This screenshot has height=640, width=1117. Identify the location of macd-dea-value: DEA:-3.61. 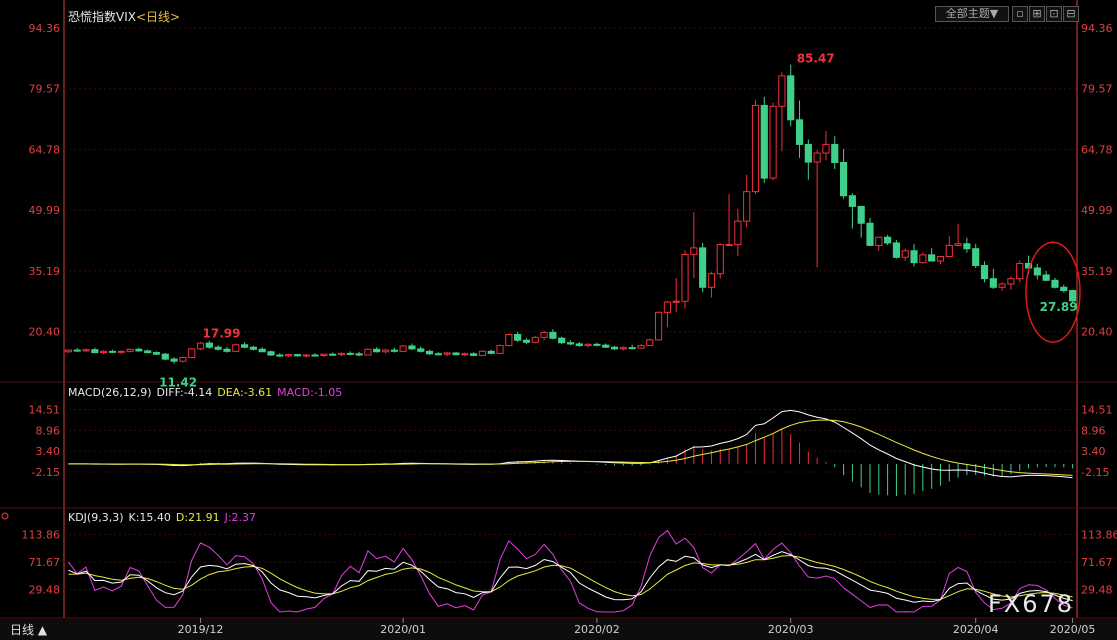
(245, 392).